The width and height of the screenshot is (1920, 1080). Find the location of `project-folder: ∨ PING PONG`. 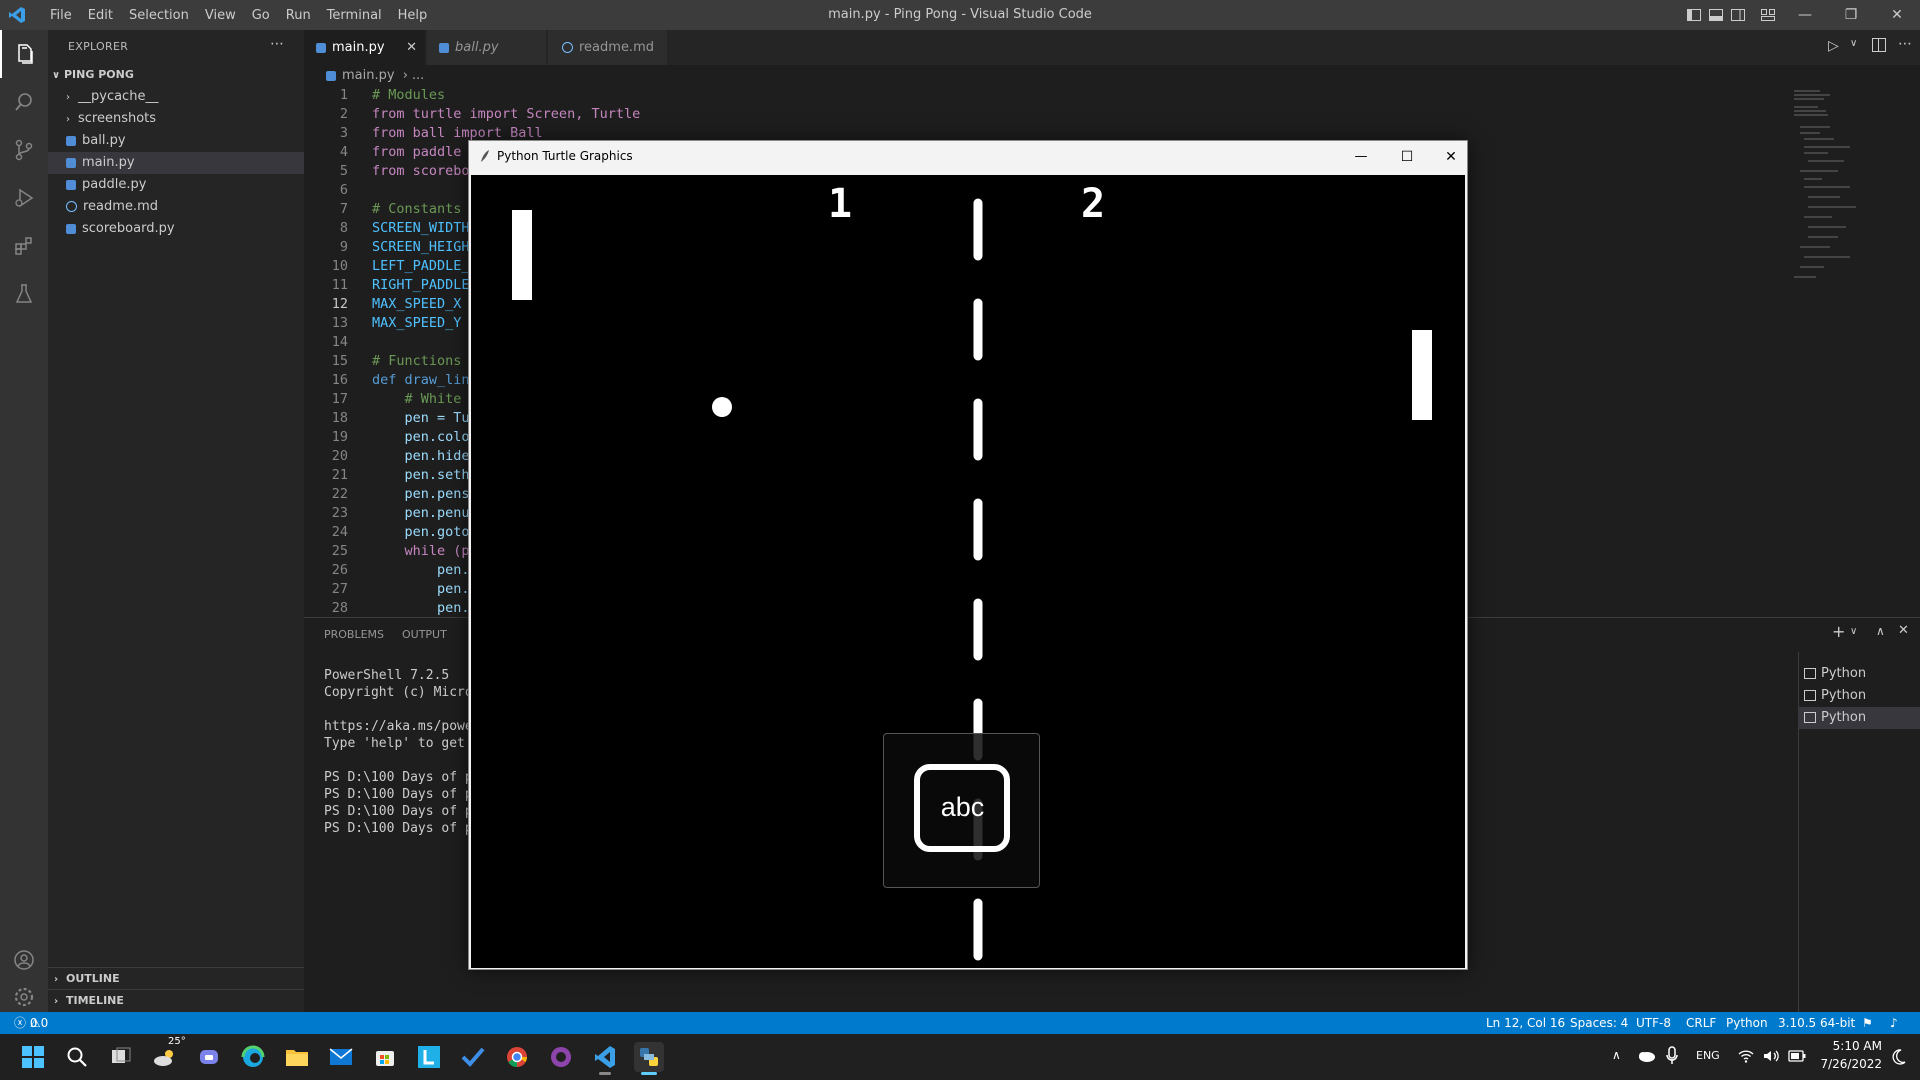

project-folder: ∨ PING PONG is located at coordinates (176, 75).